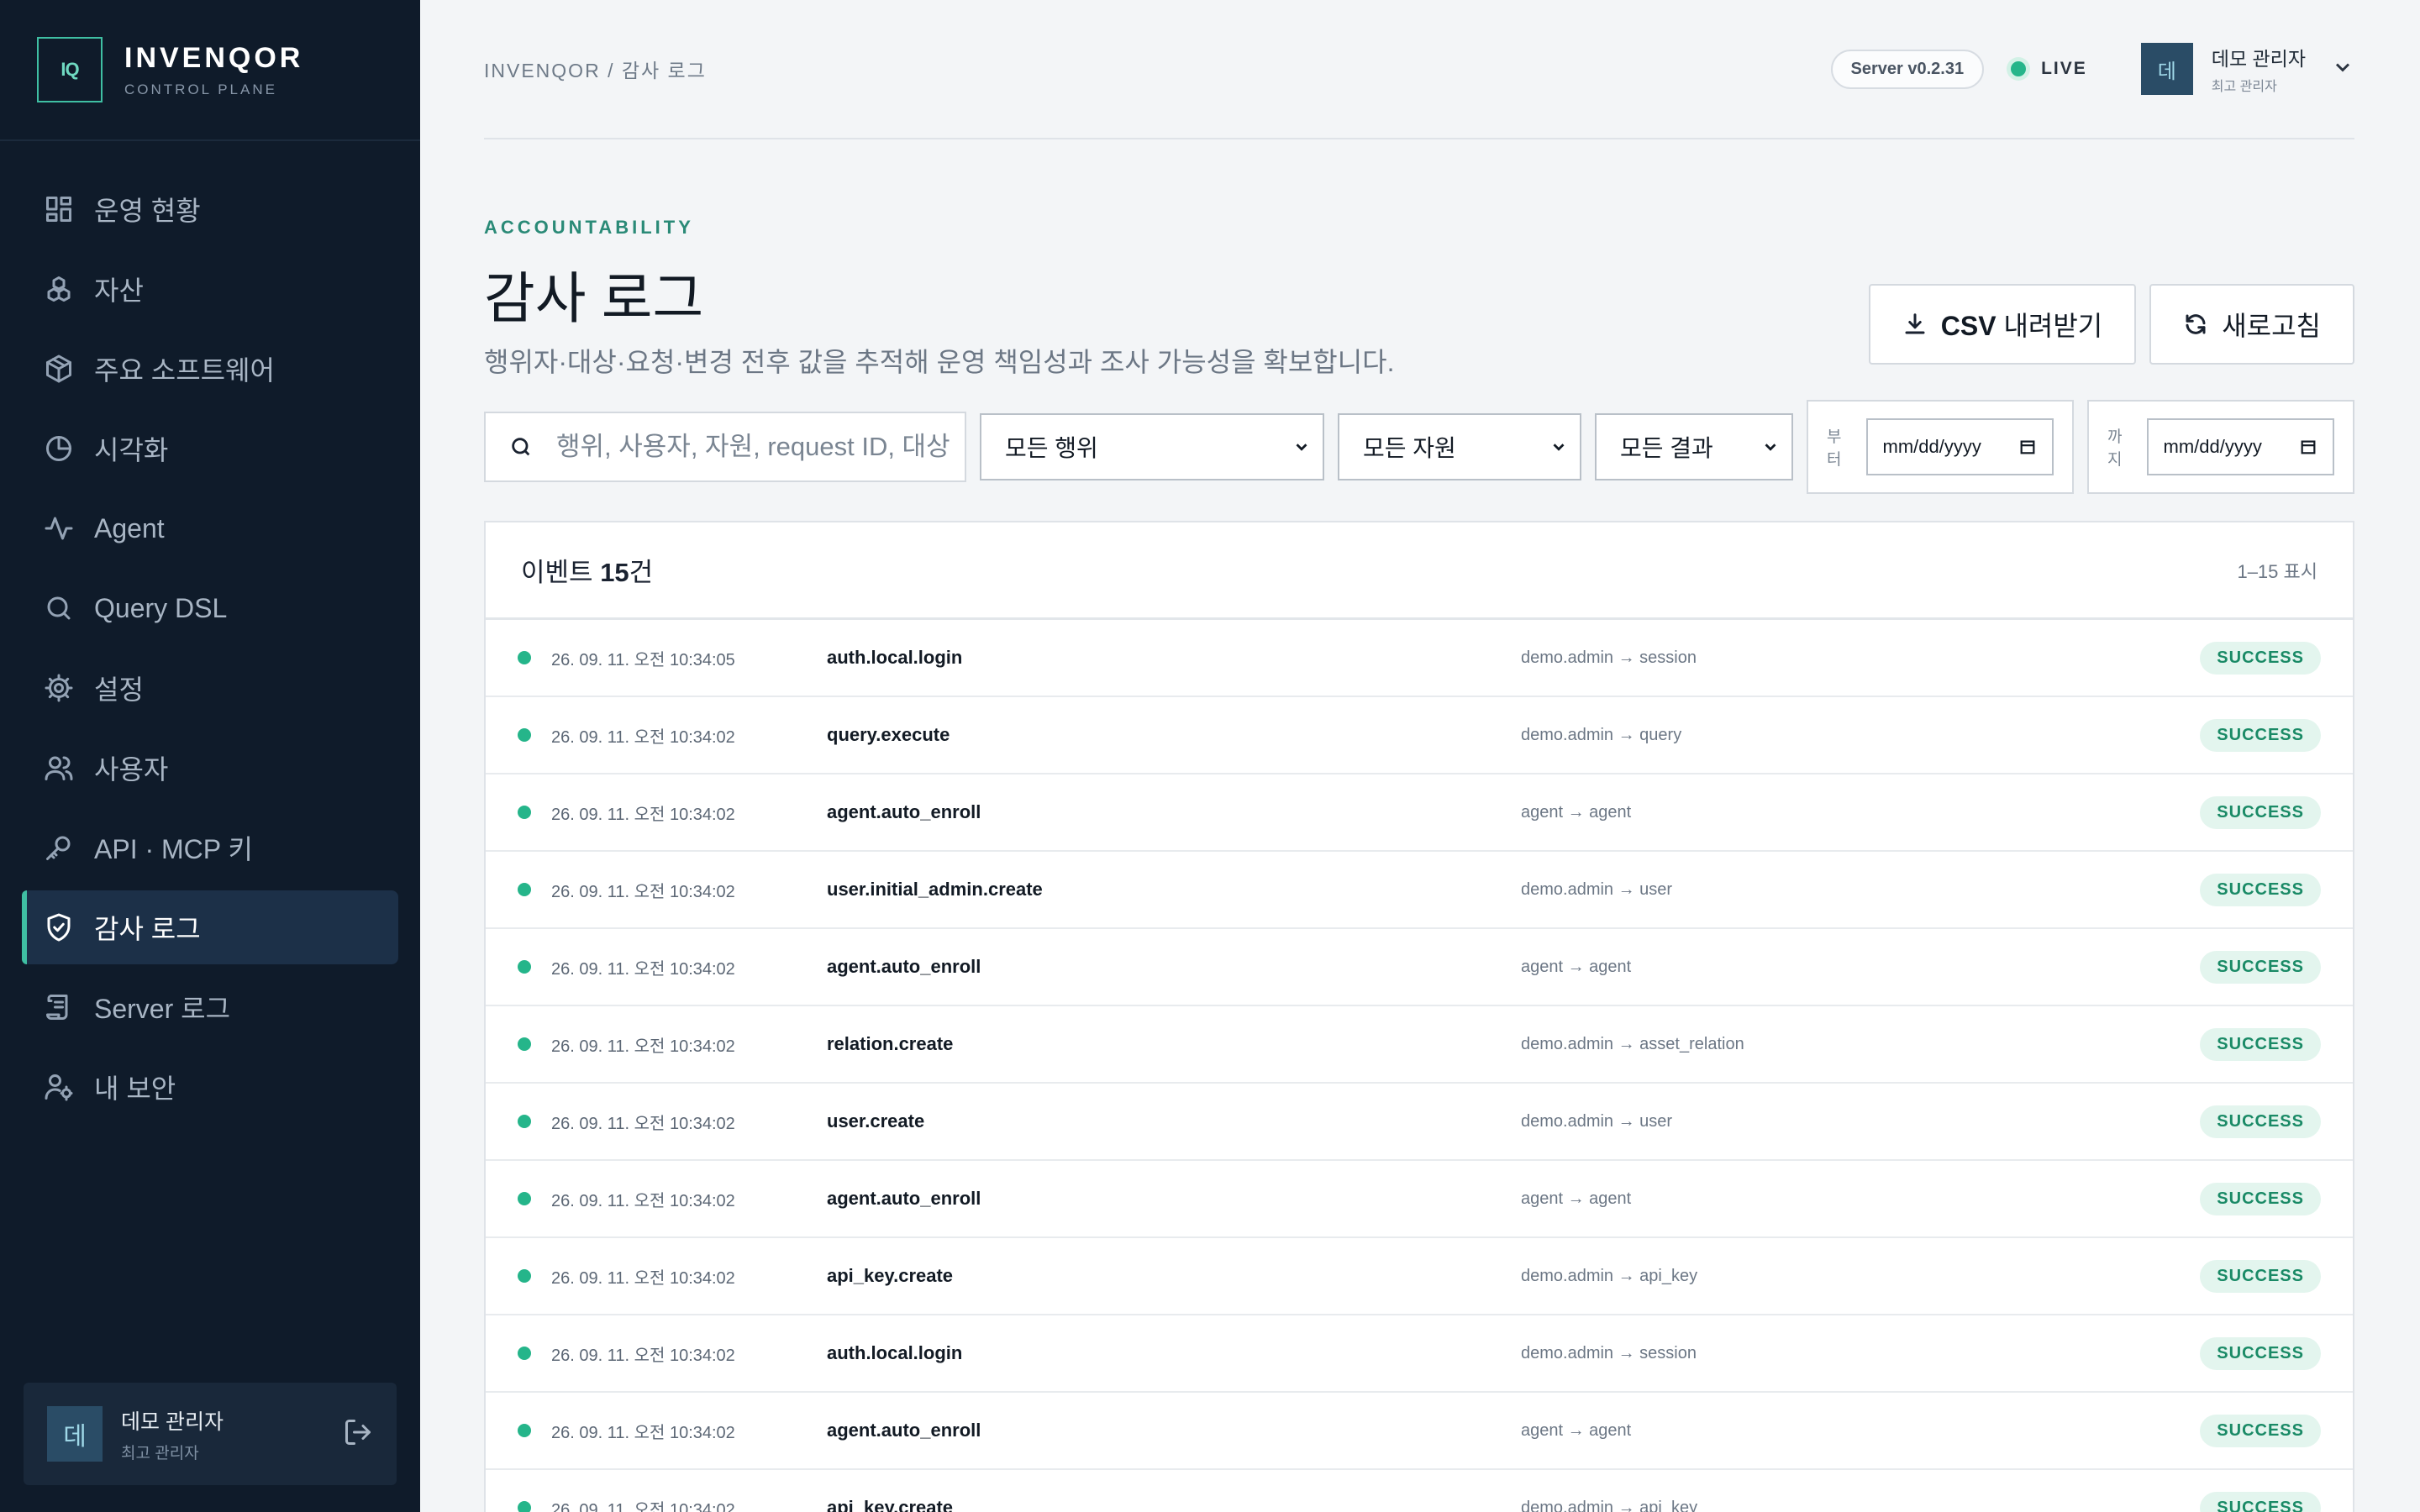  Describe the element at coordinates (173, 849) in the screenshot. I see `sidebar-item-label: API · MCP 키` at that location.